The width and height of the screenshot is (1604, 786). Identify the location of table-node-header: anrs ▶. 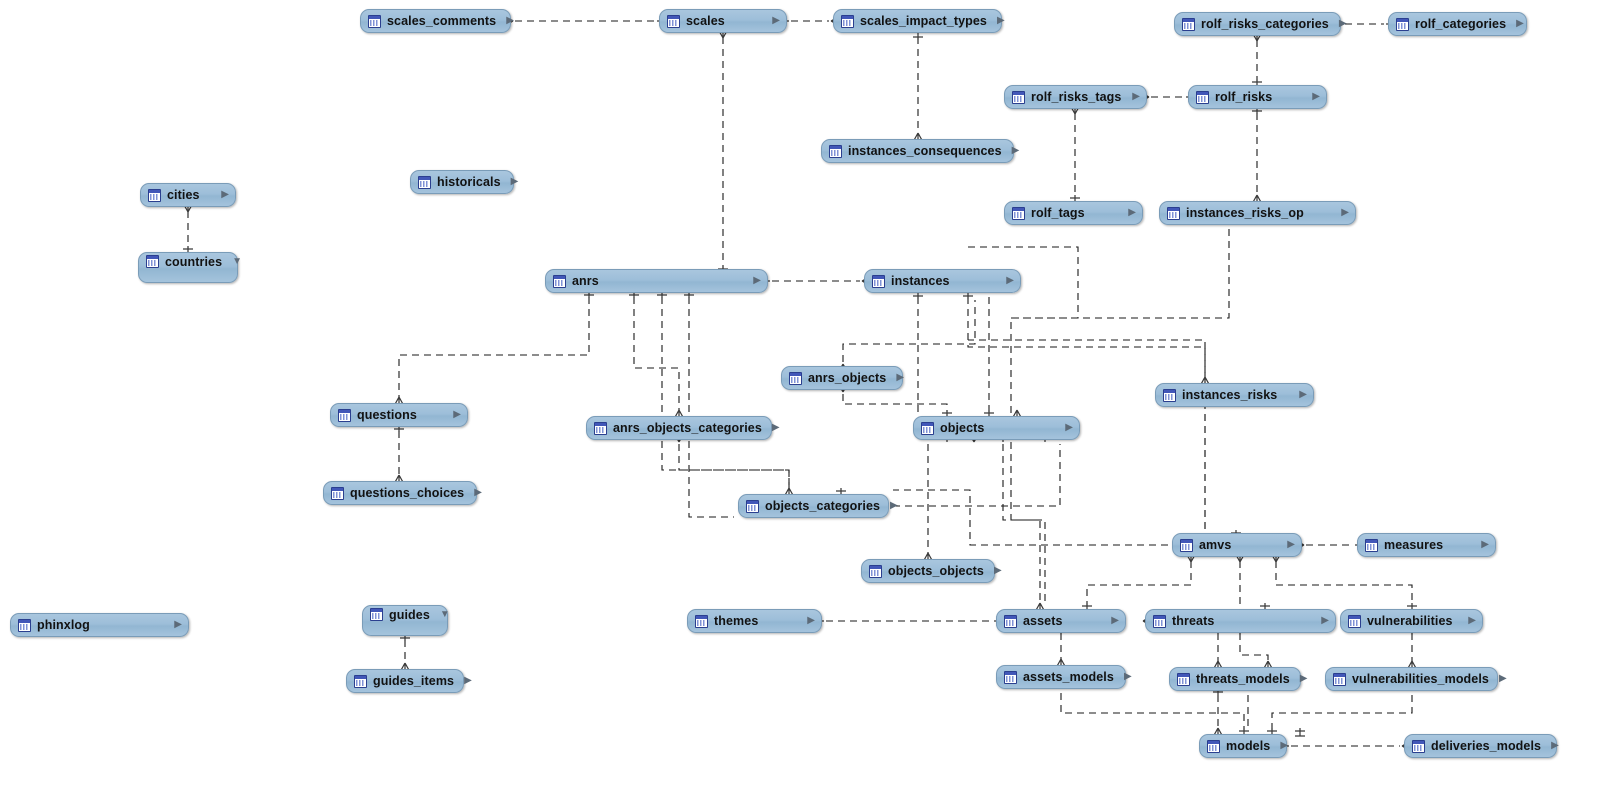
(656, 281).